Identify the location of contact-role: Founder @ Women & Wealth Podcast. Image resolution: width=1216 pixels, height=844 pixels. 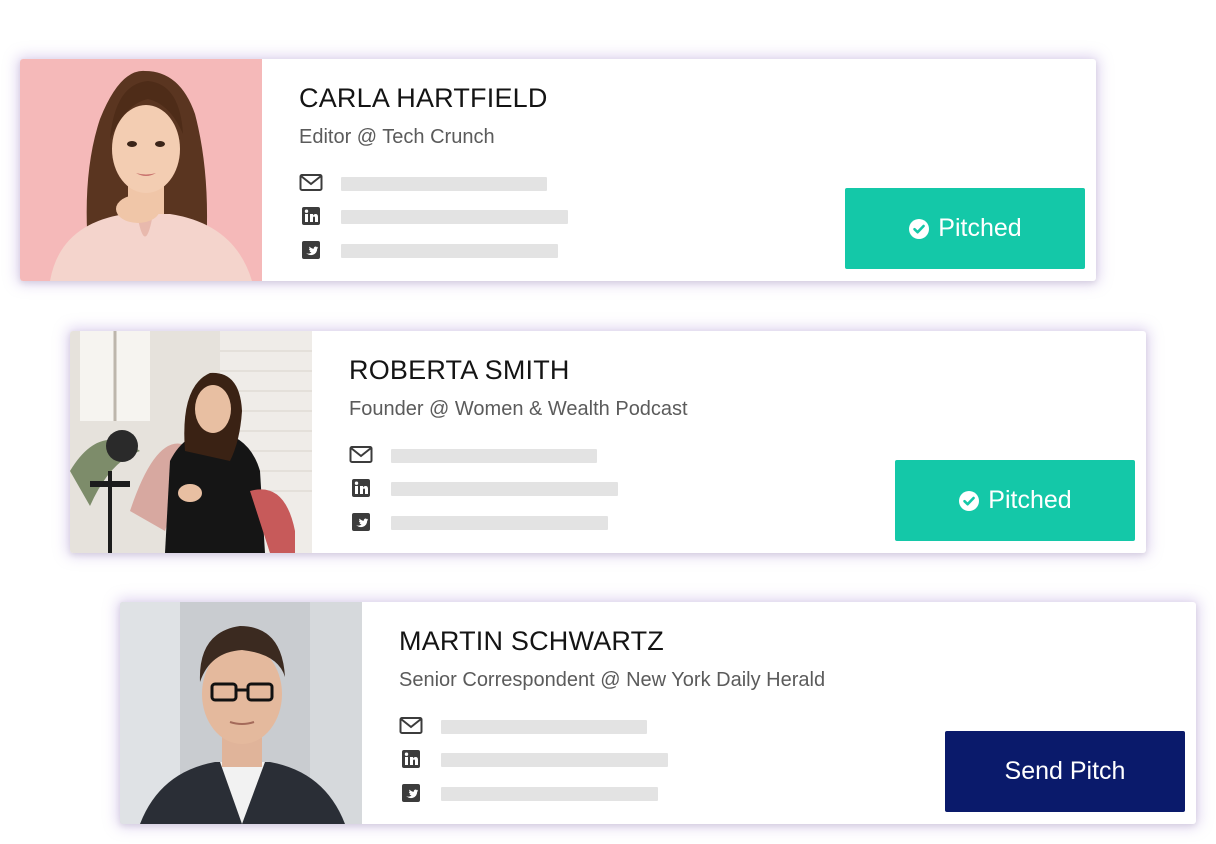
(518, 409).